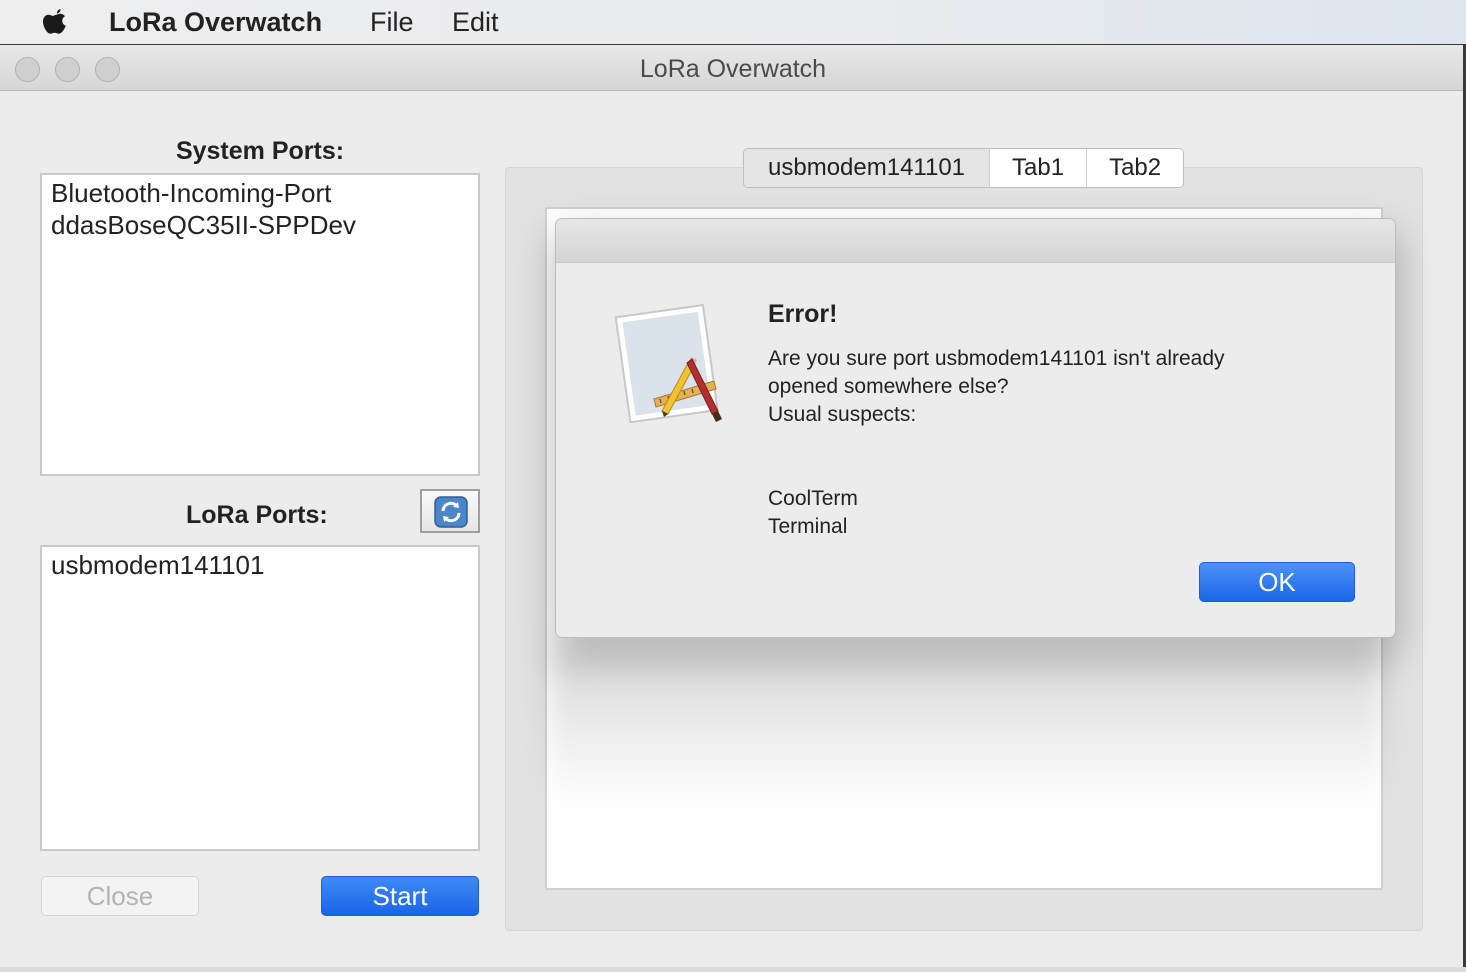 This screenshot has width=1466, height=972. I want to click on app-dev-icon, so click(668, 363).